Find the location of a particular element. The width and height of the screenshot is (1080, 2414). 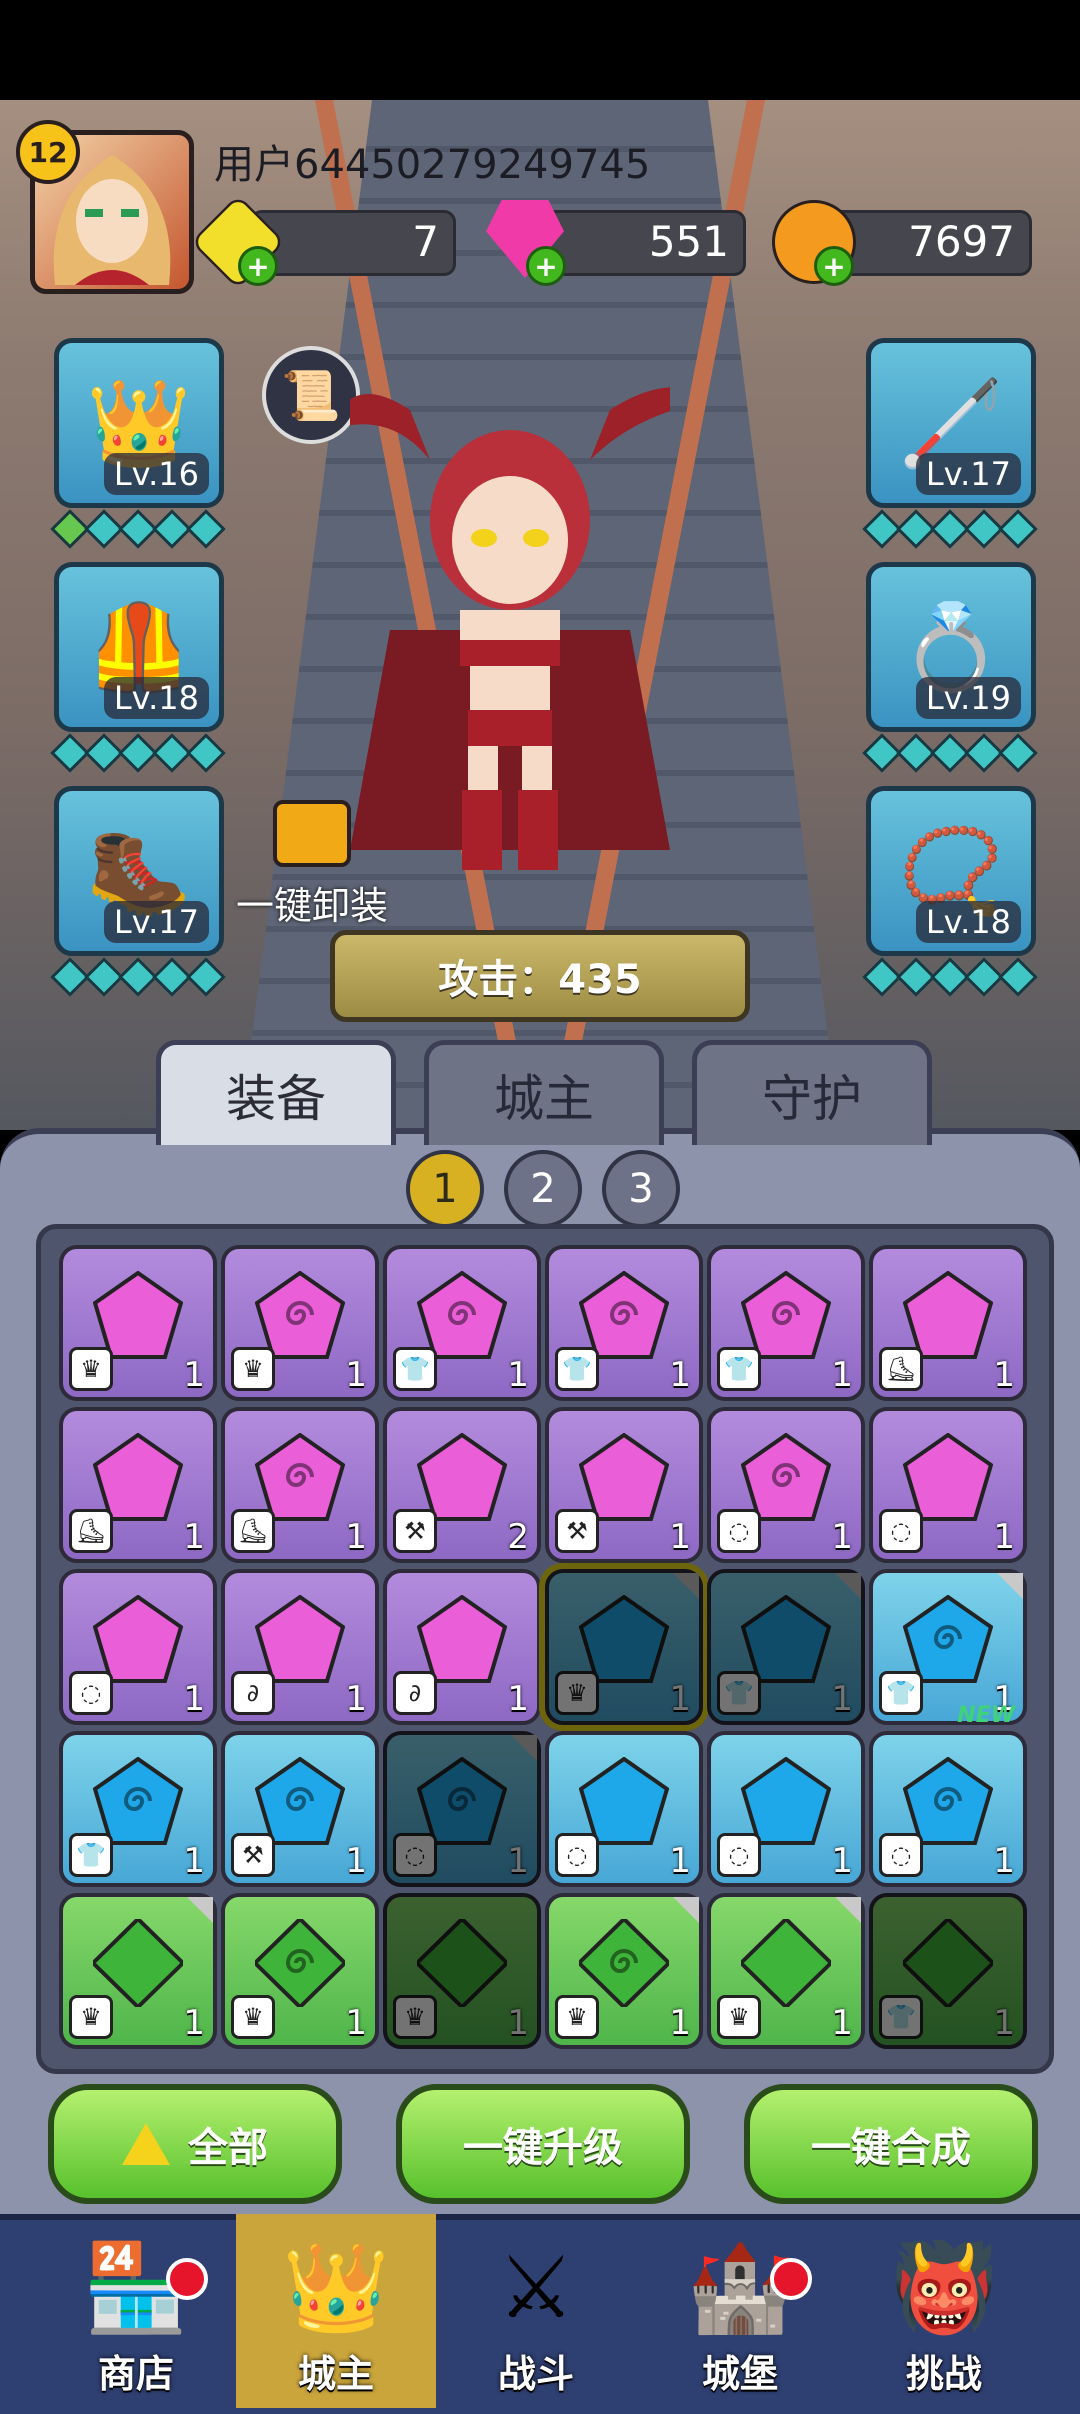

equip-slot-amulet: 📿 Lv.18 is located at coordinates (951, 871).